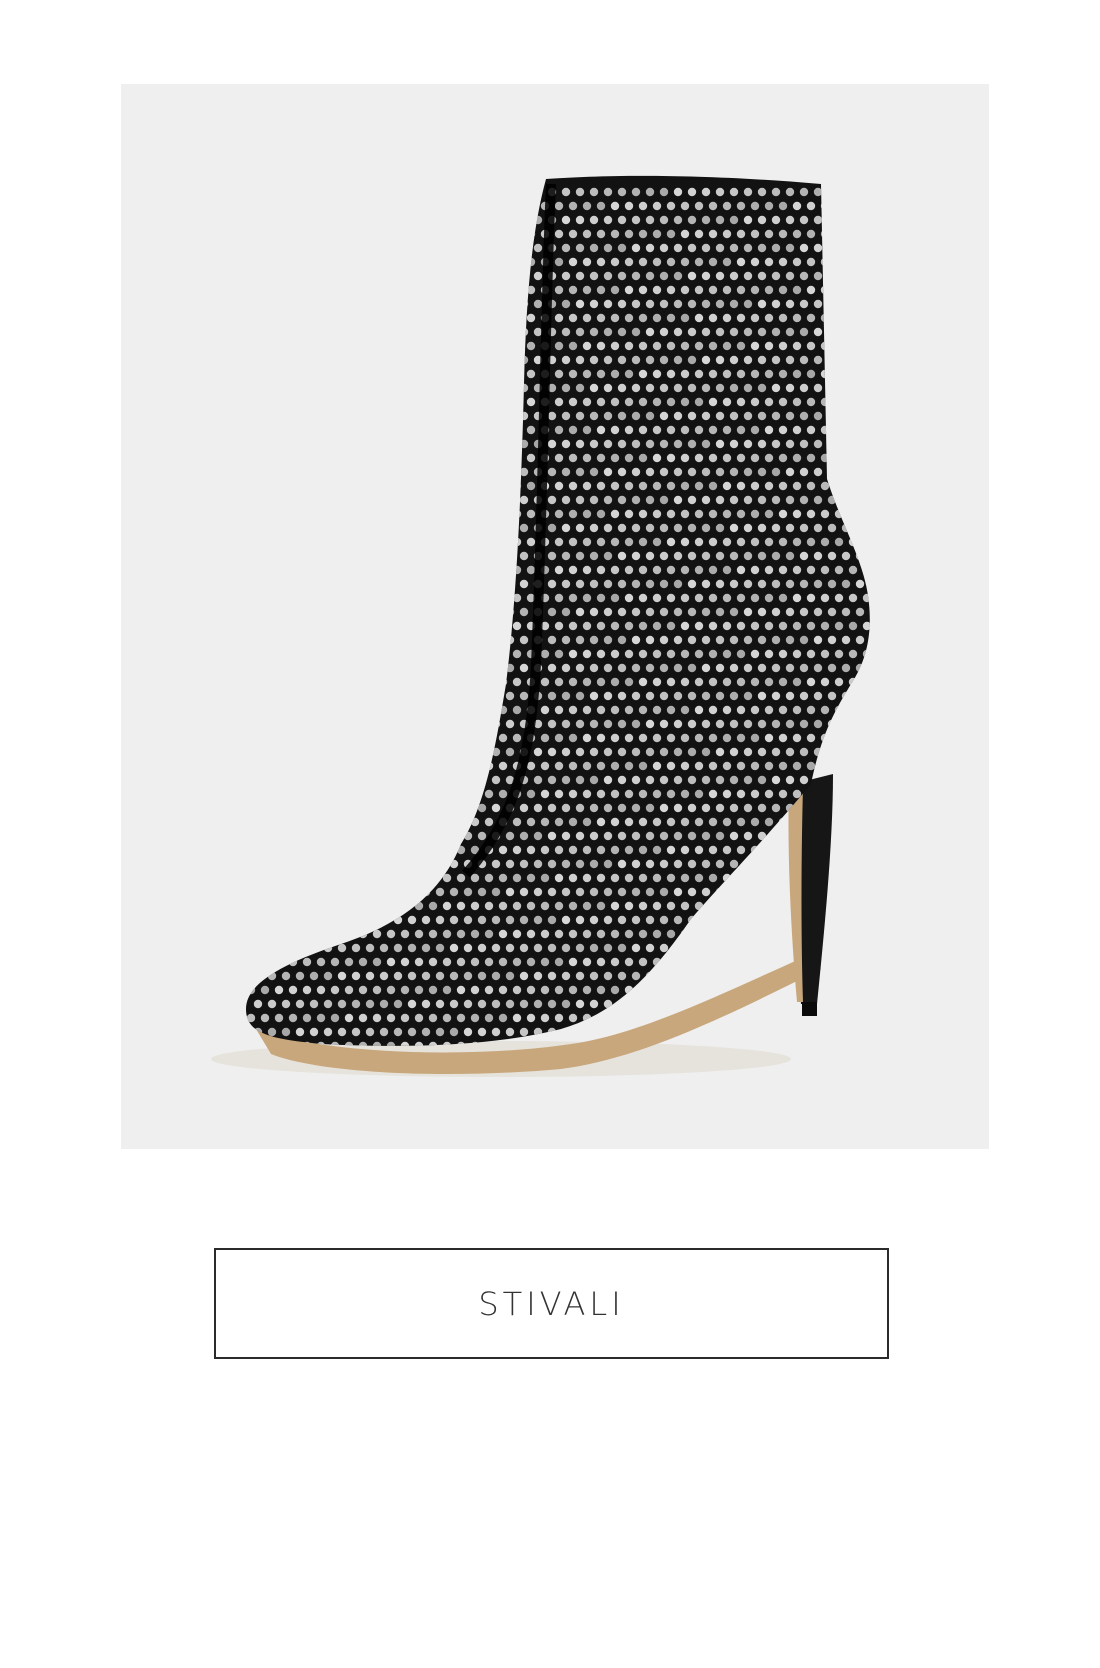 This screenshot has width=1100, height=1668. I want to click on category-label: STIVALI, so click(551, 1303).